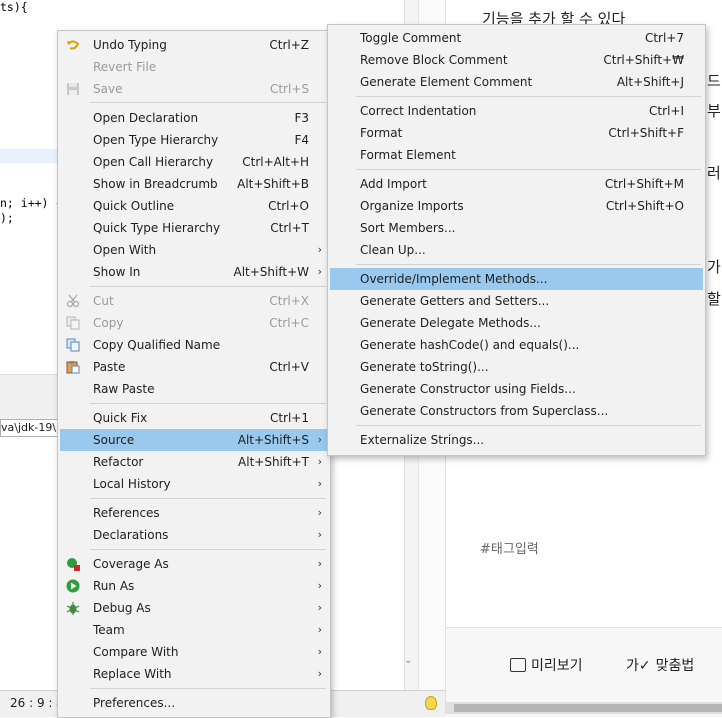 The width and height of the screenshot is (722, 718). Describe the element at coordinates (194, 418) in the screenshot. I see `menu-item-quick-fix: Quick Fix Ctrl+1` at that location.